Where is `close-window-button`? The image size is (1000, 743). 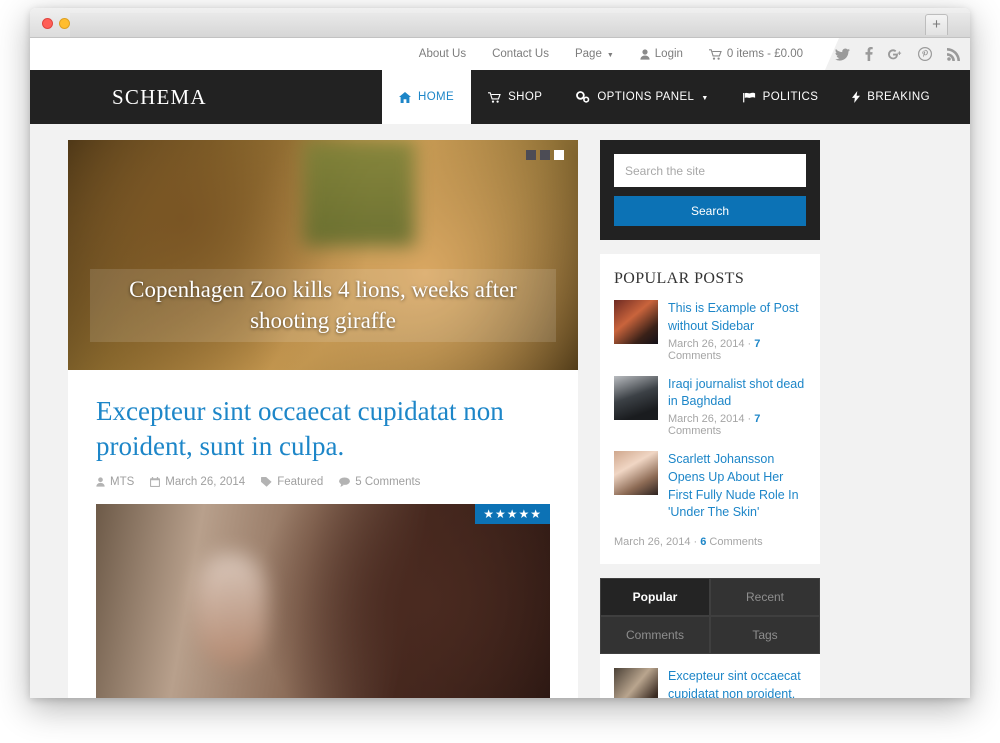 close-window-button is located at coordinates (47, 23).